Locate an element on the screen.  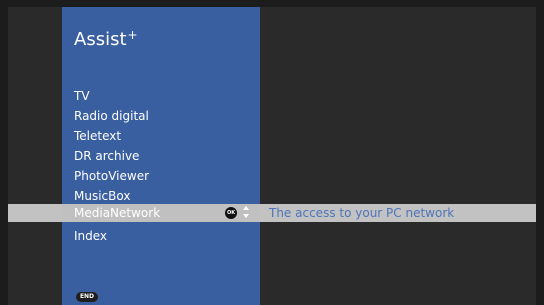
menu-item-index: Index is located at coordinates (111, 236).